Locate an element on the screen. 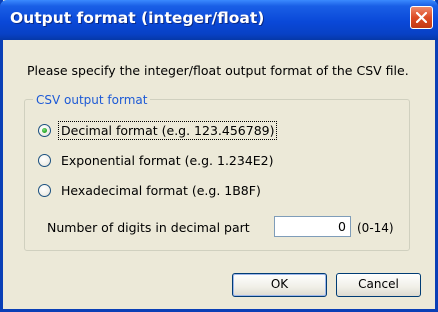 This screenshot has height=312, width=438. cancel-button: Cancel is located at coordinates (378, 285).